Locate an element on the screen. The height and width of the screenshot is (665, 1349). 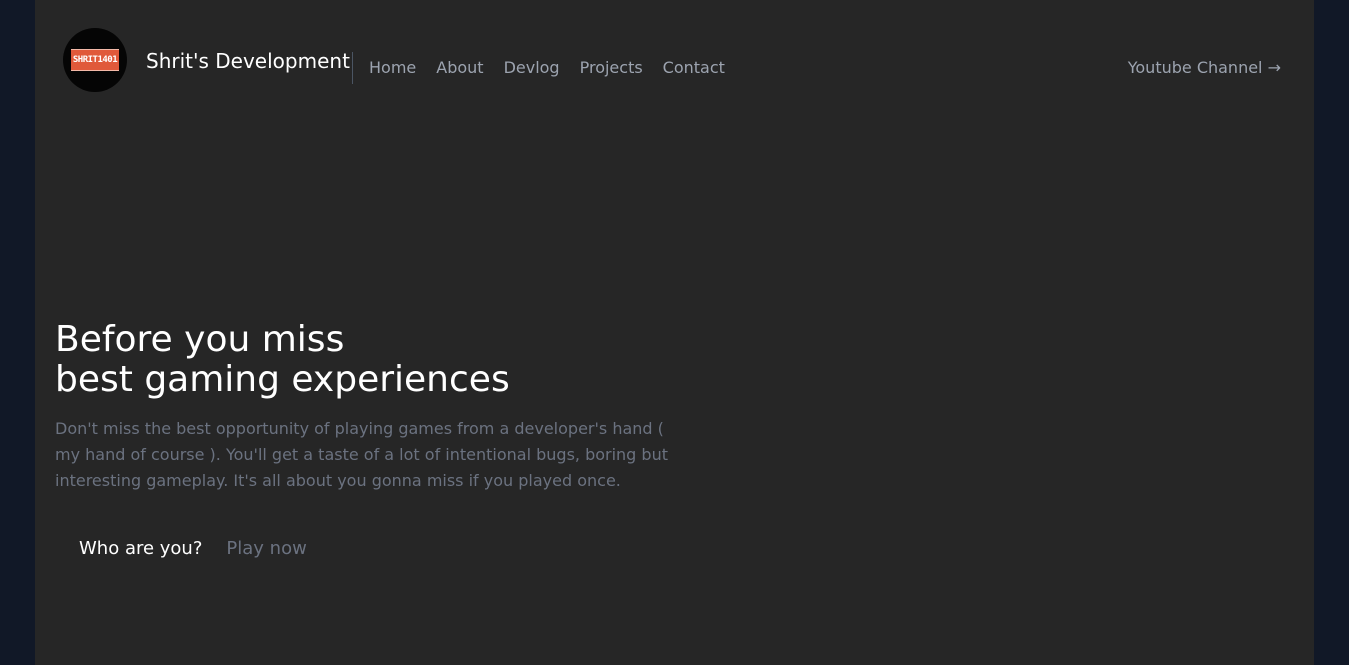
youtube-channel-link: Youtube Channel → is located at coordinates (1204, 68).